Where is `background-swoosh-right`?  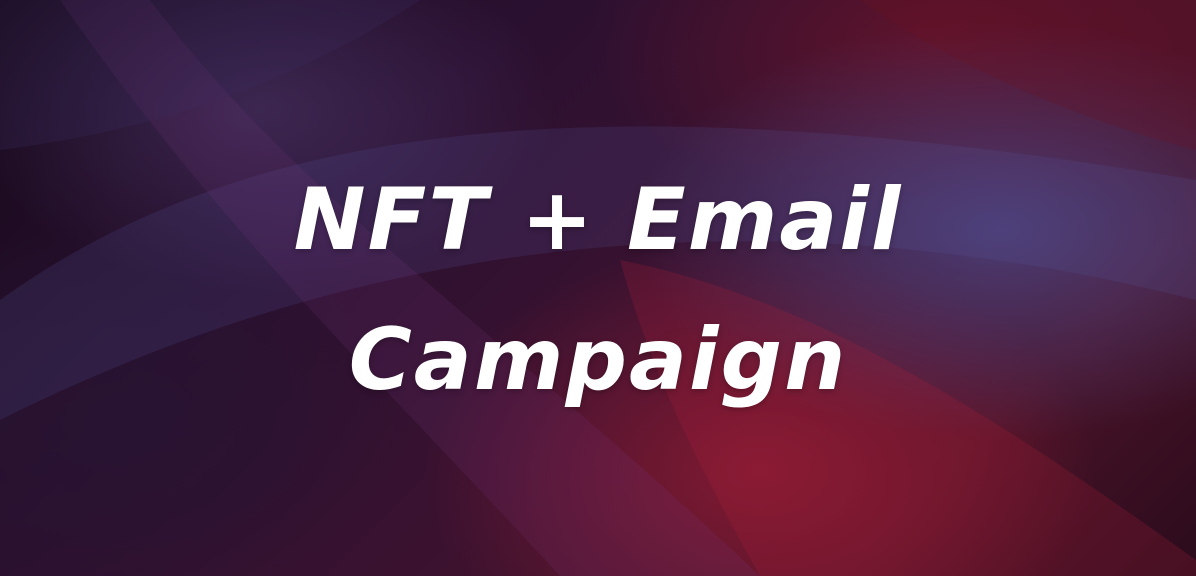
background-swoosh-right is located at coordinates (1028, 75).